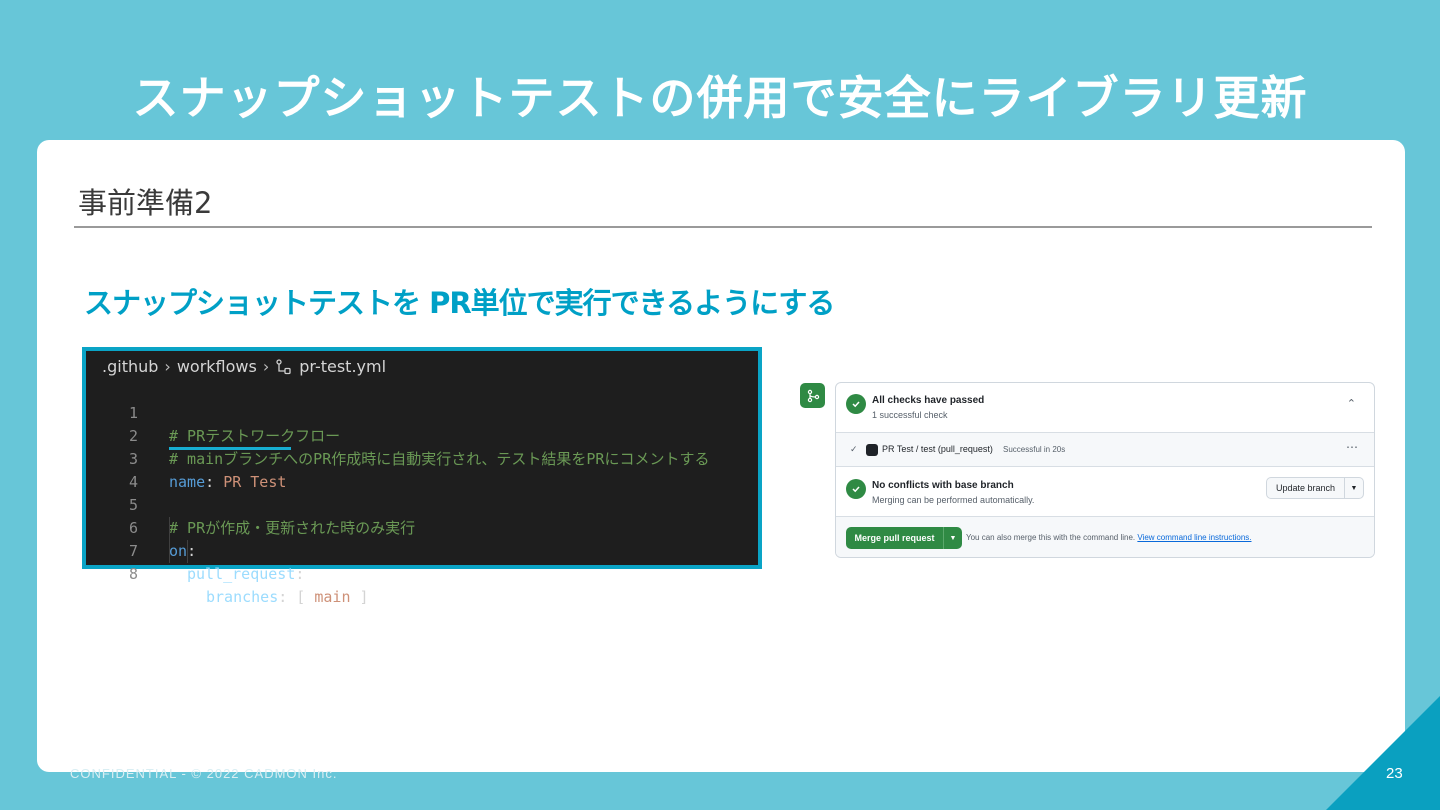  Describe the element at coordinates (895, 538) in the screenshot. I see `merge-label: Merge pull request` at that location.